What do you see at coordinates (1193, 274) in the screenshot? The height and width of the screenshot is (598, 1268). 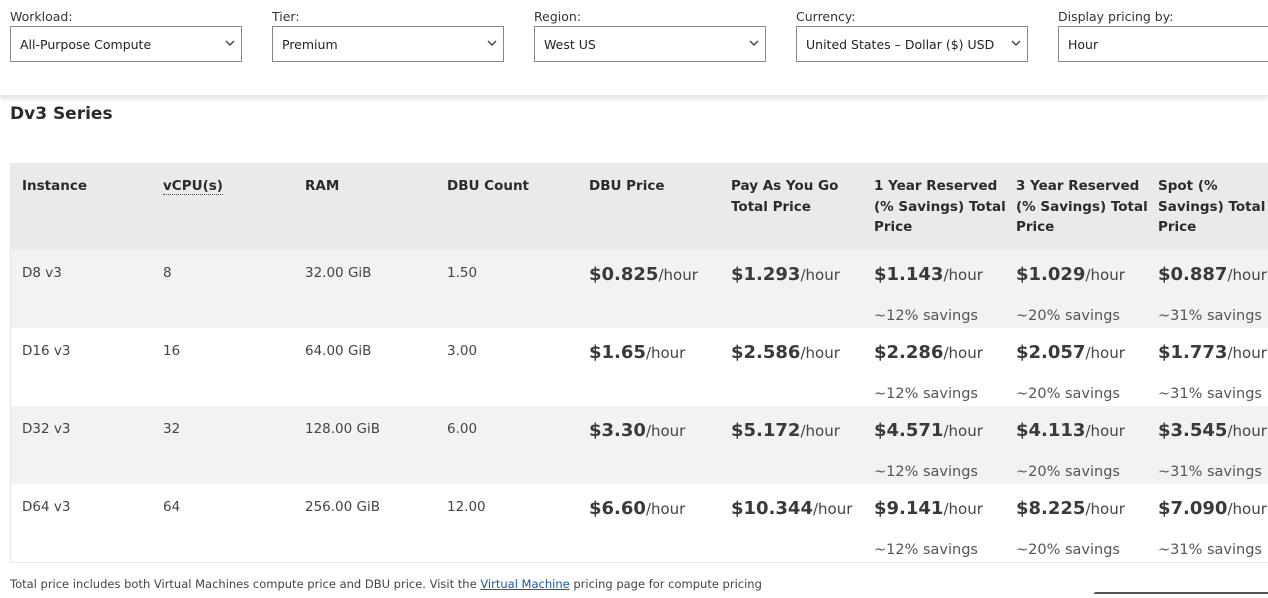 I see `price-amount: $0.887` at bounding box center [1193, 274].